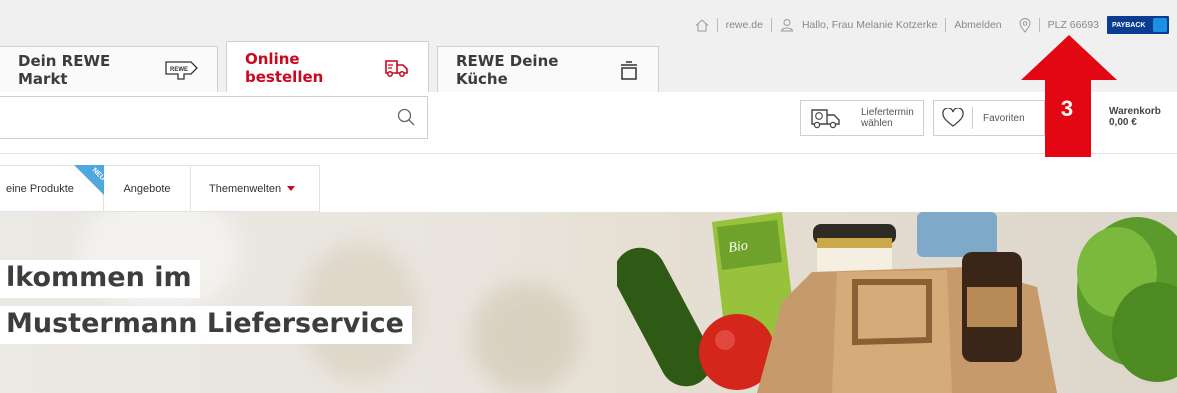 The image size is (1177, 393). Describe the element at coordinates (977, 25) in the screenshot. I see `logout-link: Abmelden` at that location.